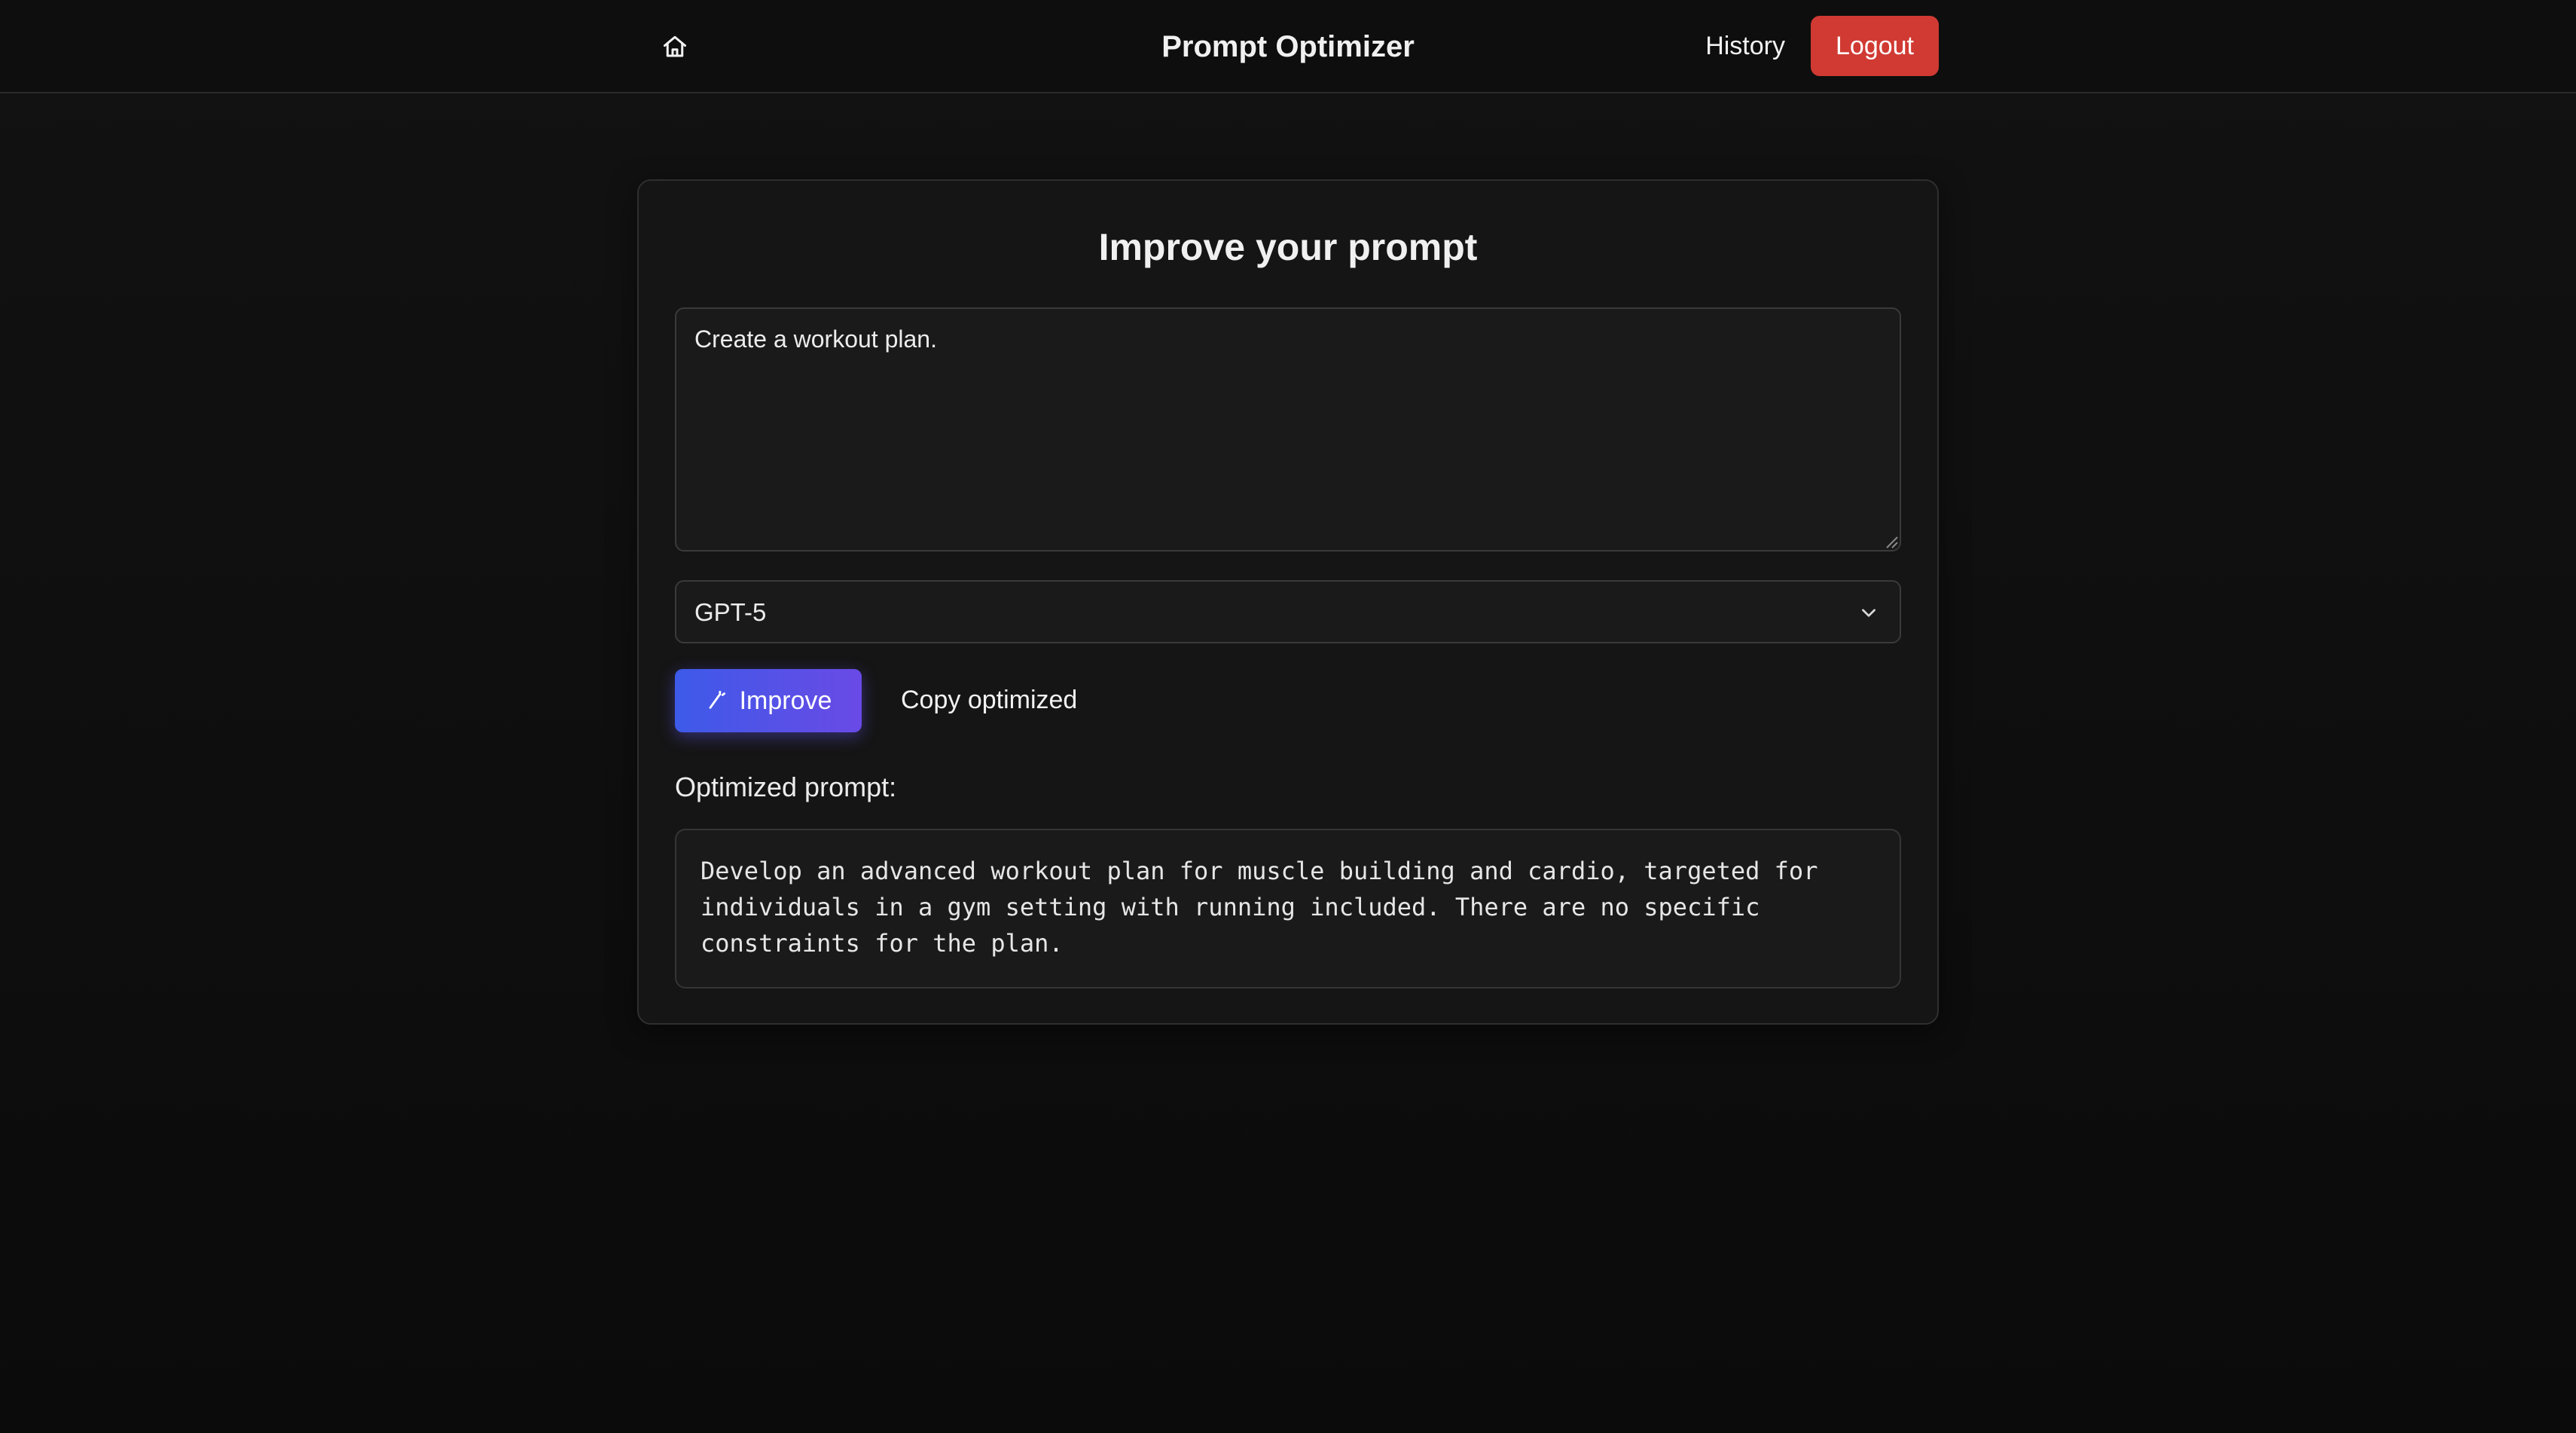  Describe the element at coordinates (717, 699) in the screenshot. I see `magic-wand-icon` at that location.